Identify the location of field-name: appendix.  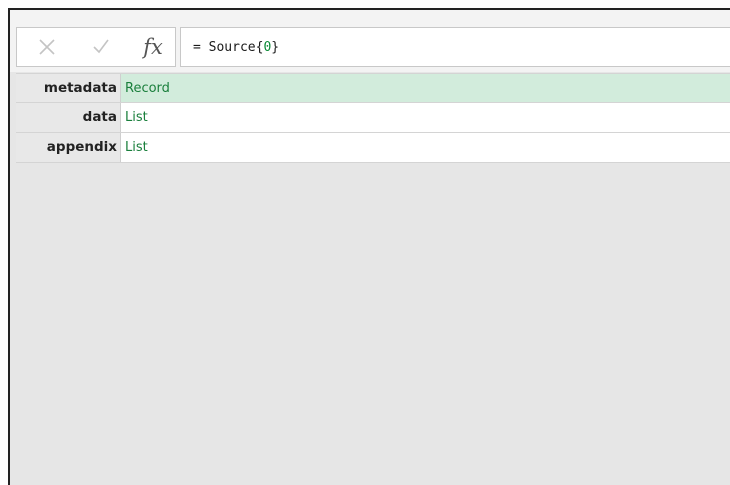
(68, 147).